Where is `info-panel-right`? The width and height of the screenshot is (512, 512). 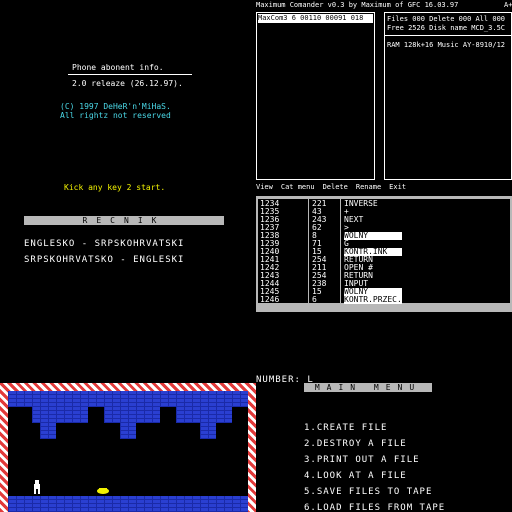
info-panel-right is located at coordinates (448, 96).